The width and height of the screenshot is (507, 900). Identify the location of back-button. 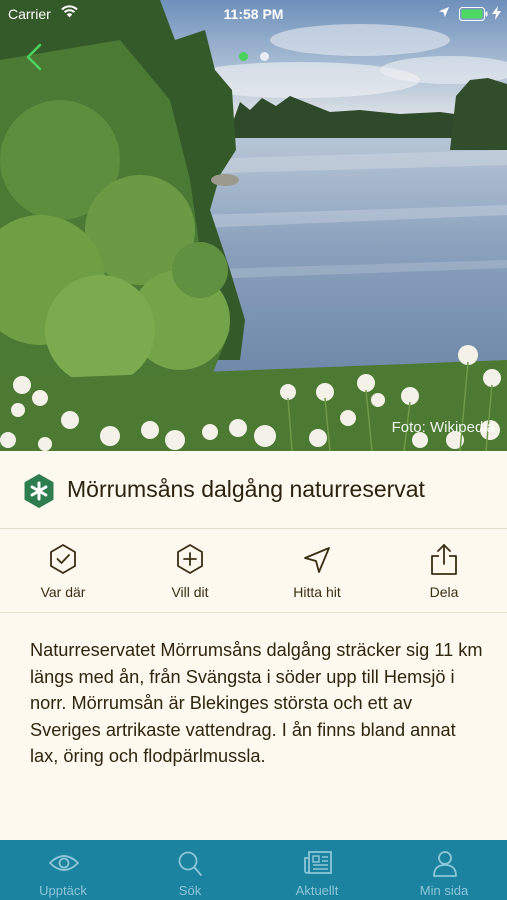
(35, 57).